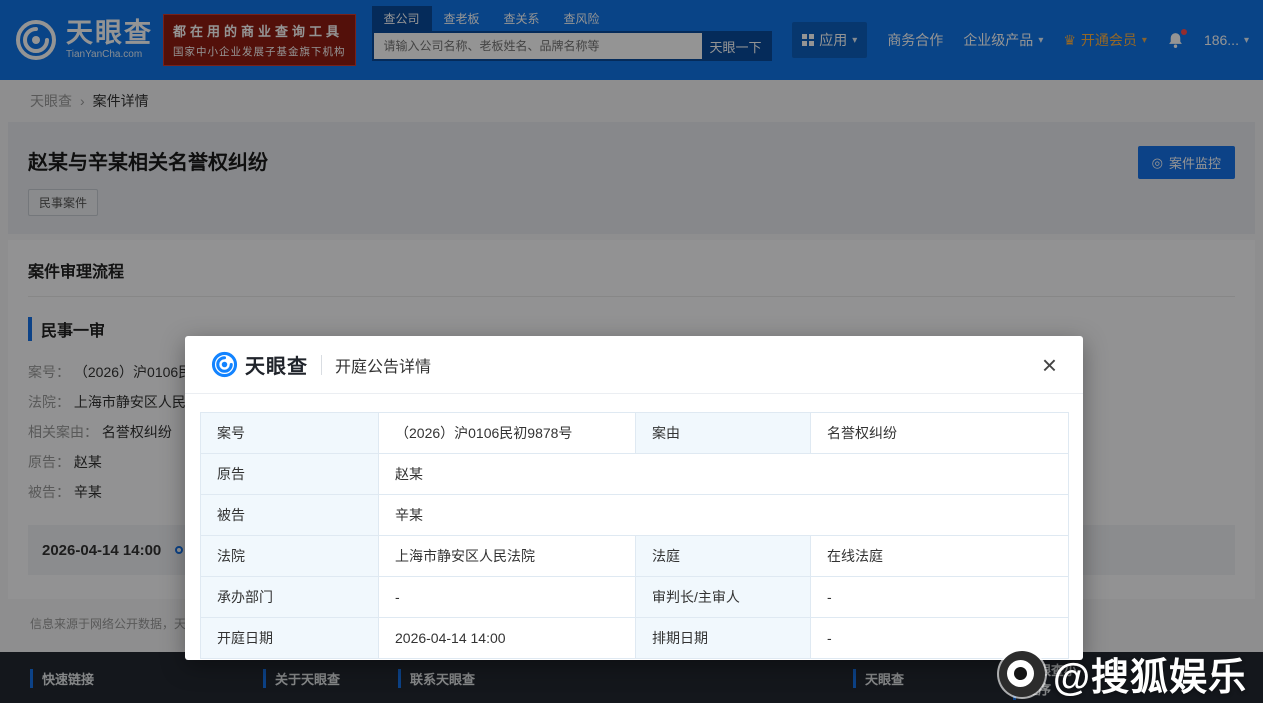  I want to click on cell-value: 在线法庭, so click(939, 556).